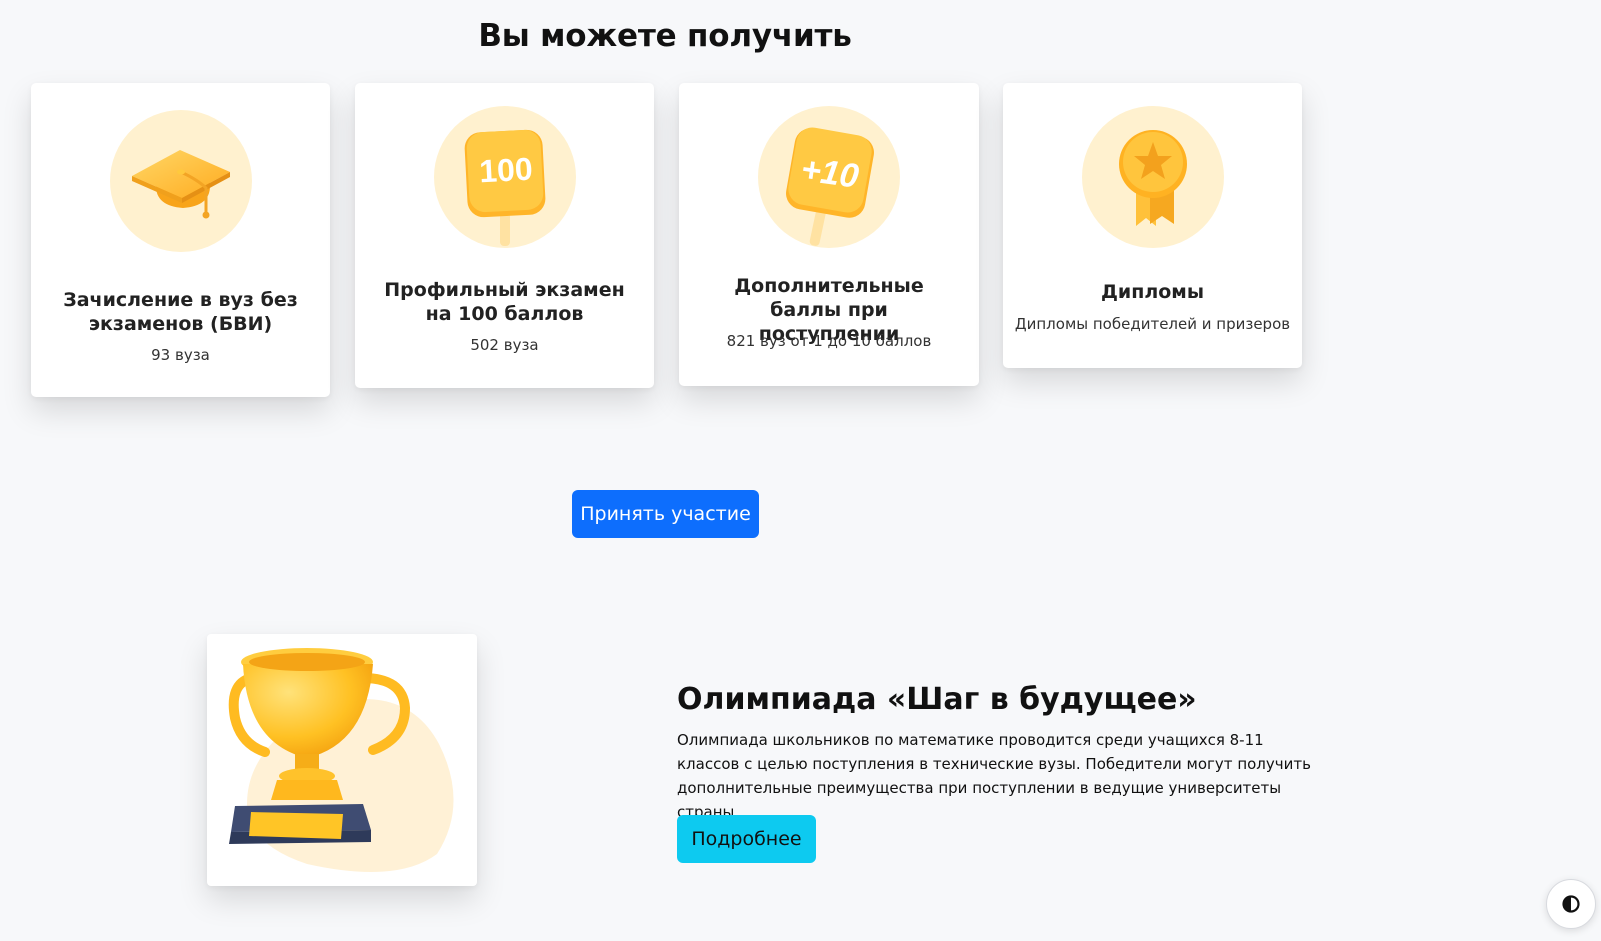 The image size is (1601, 941). Describe the element at coordinates (180, 181) in the screenshot. I see `graduation-cap-icon` at that location.